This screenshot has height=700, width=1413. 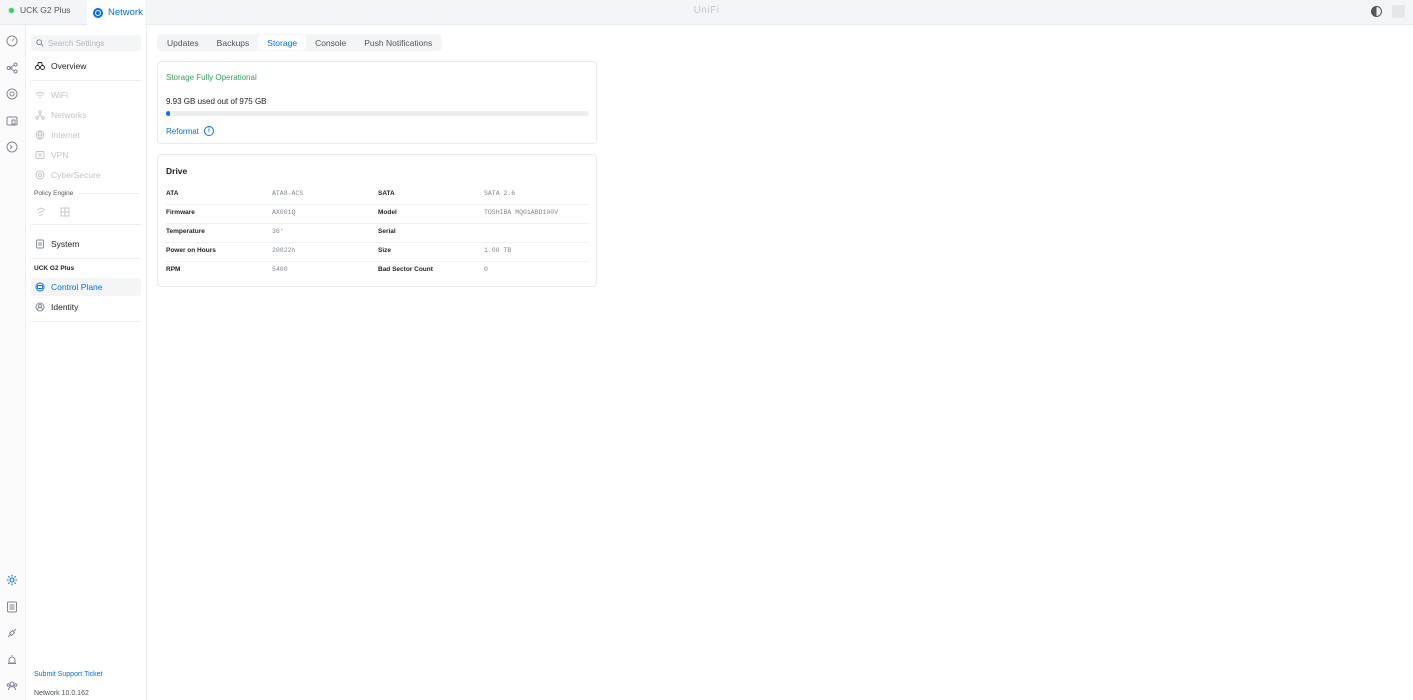 What do you see at coordinates (12, 121) in the screenshot?
I see `clients-icon` at bounding box center [12, 121].